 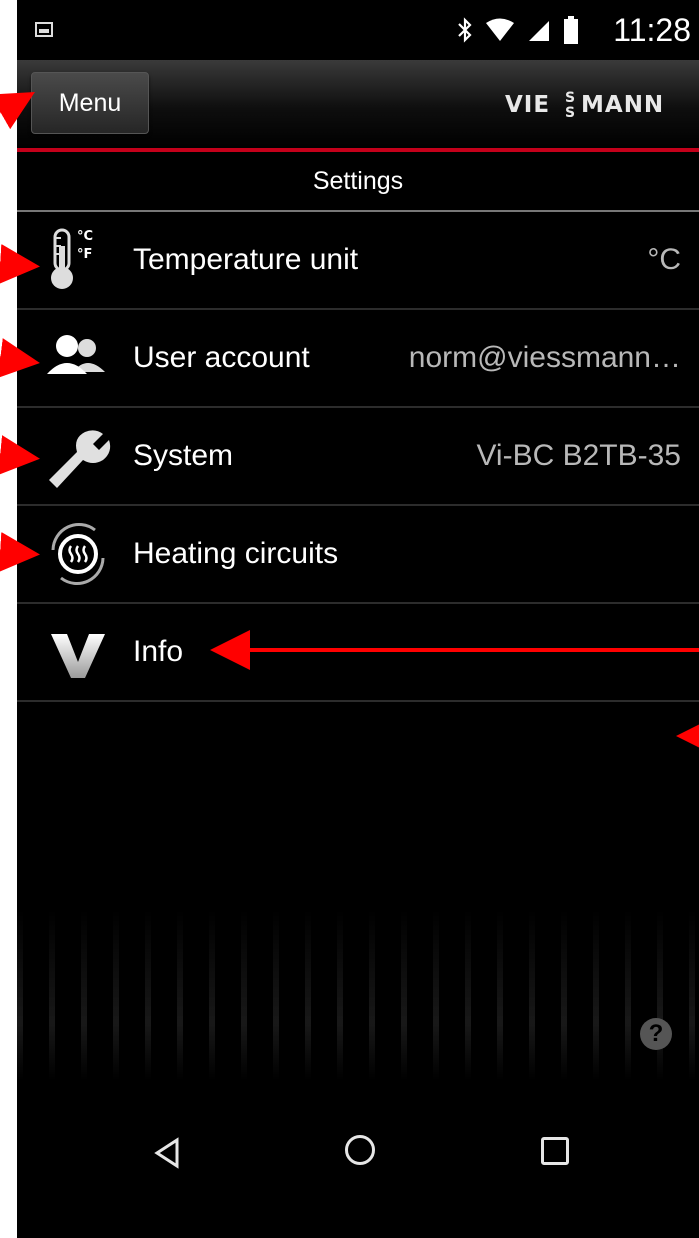 What do you see at coordinates (465, 30) in the screenshot?
I see `bluetooth-icon` at bounding box center [465, 30].